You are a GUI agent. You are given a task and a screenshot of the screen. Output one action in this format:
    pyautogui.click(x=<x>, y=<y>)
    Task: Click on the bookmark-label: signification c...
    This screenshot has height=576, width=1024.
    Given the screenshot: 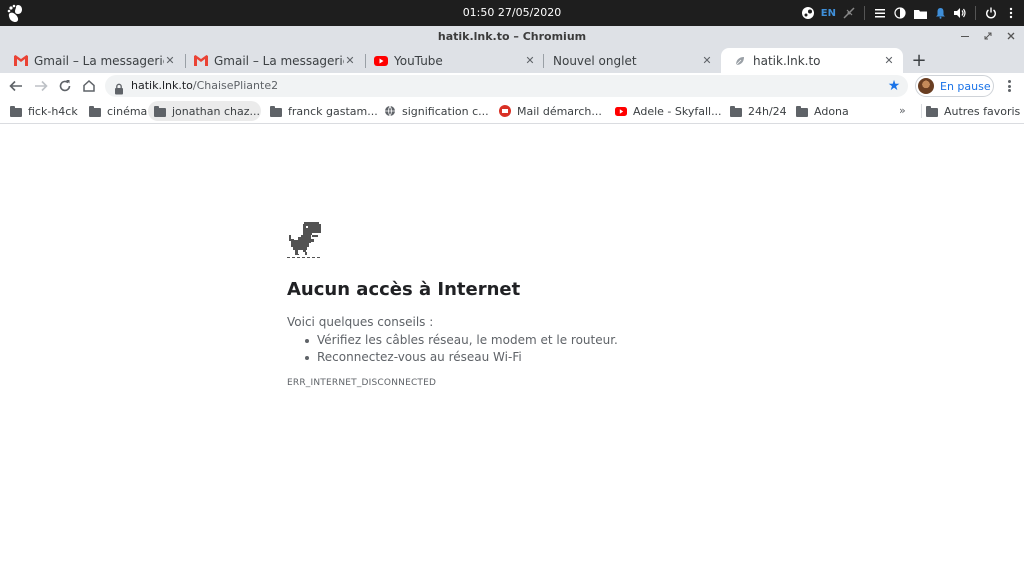 What is the action you would take?
    pyautogui.click(x=445, y=111)
    